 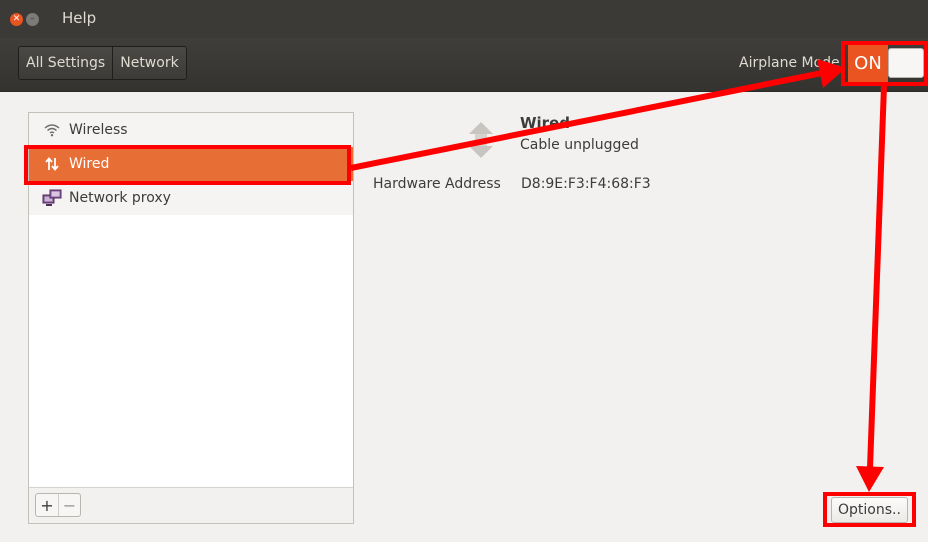 What do you see at coordinates (52, 164) in the screenshot?
I see `wired-arrows-icon` at bounding box center [52, 164].